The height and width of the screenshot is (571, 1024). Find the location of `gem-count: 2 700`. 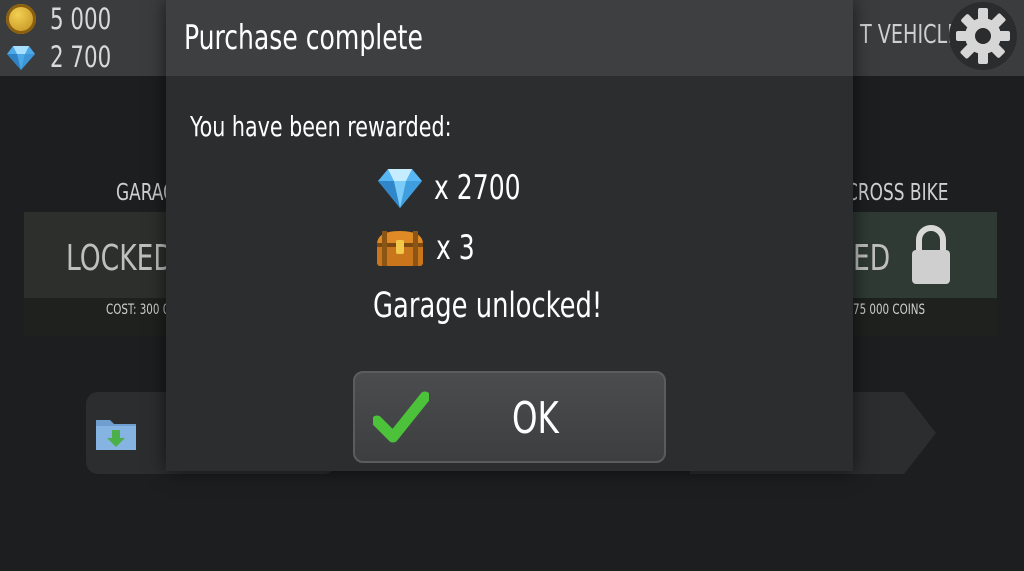

gem-count: 2 700 is located at coordinates (81, 57).